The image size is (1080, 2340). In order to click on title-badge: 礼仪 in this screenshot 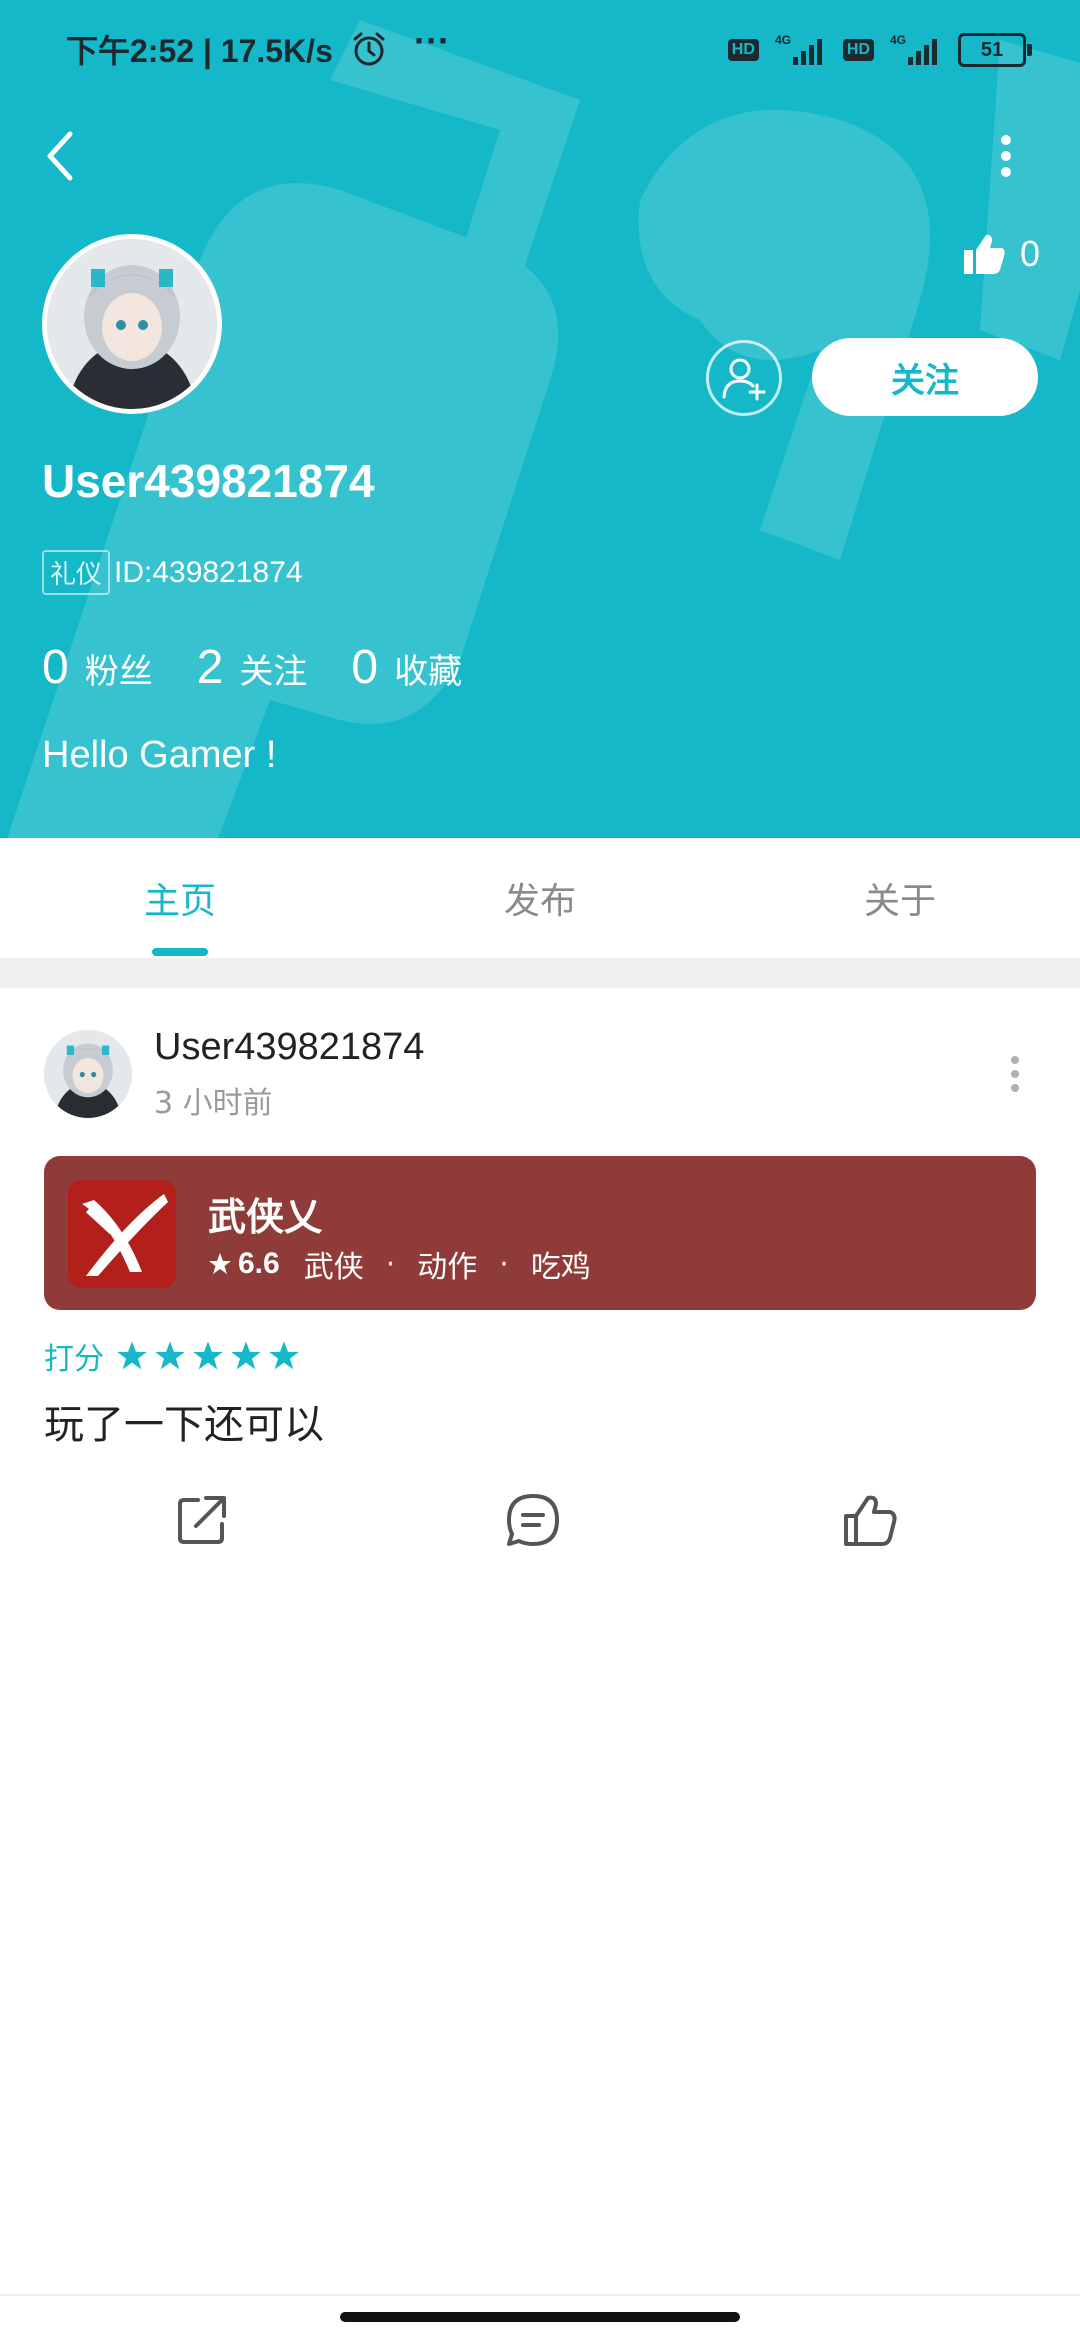, I will do `click(76, 572)`.